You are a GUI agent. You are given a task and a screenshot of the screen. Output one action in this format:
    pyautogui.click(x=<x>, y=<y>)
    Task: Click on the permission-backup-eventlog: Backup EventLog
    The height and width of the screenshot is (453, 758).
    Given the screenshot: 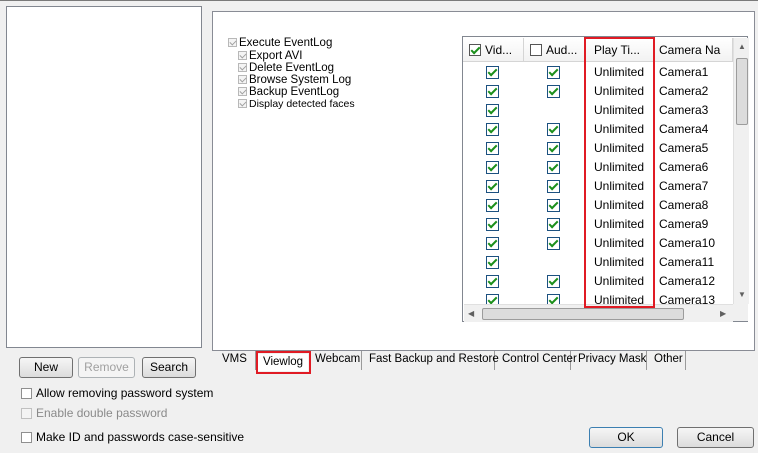 What is the action you would take?
    pyautogui.click(x=288, y=92)
    